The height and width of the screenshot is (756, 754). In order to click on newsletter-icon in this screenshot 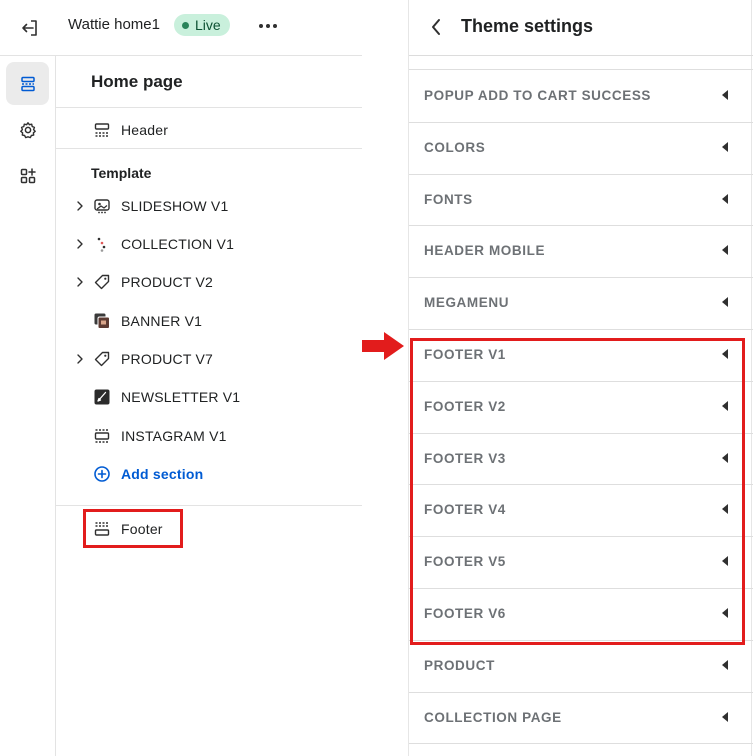, I will do `click(102, 397)`.